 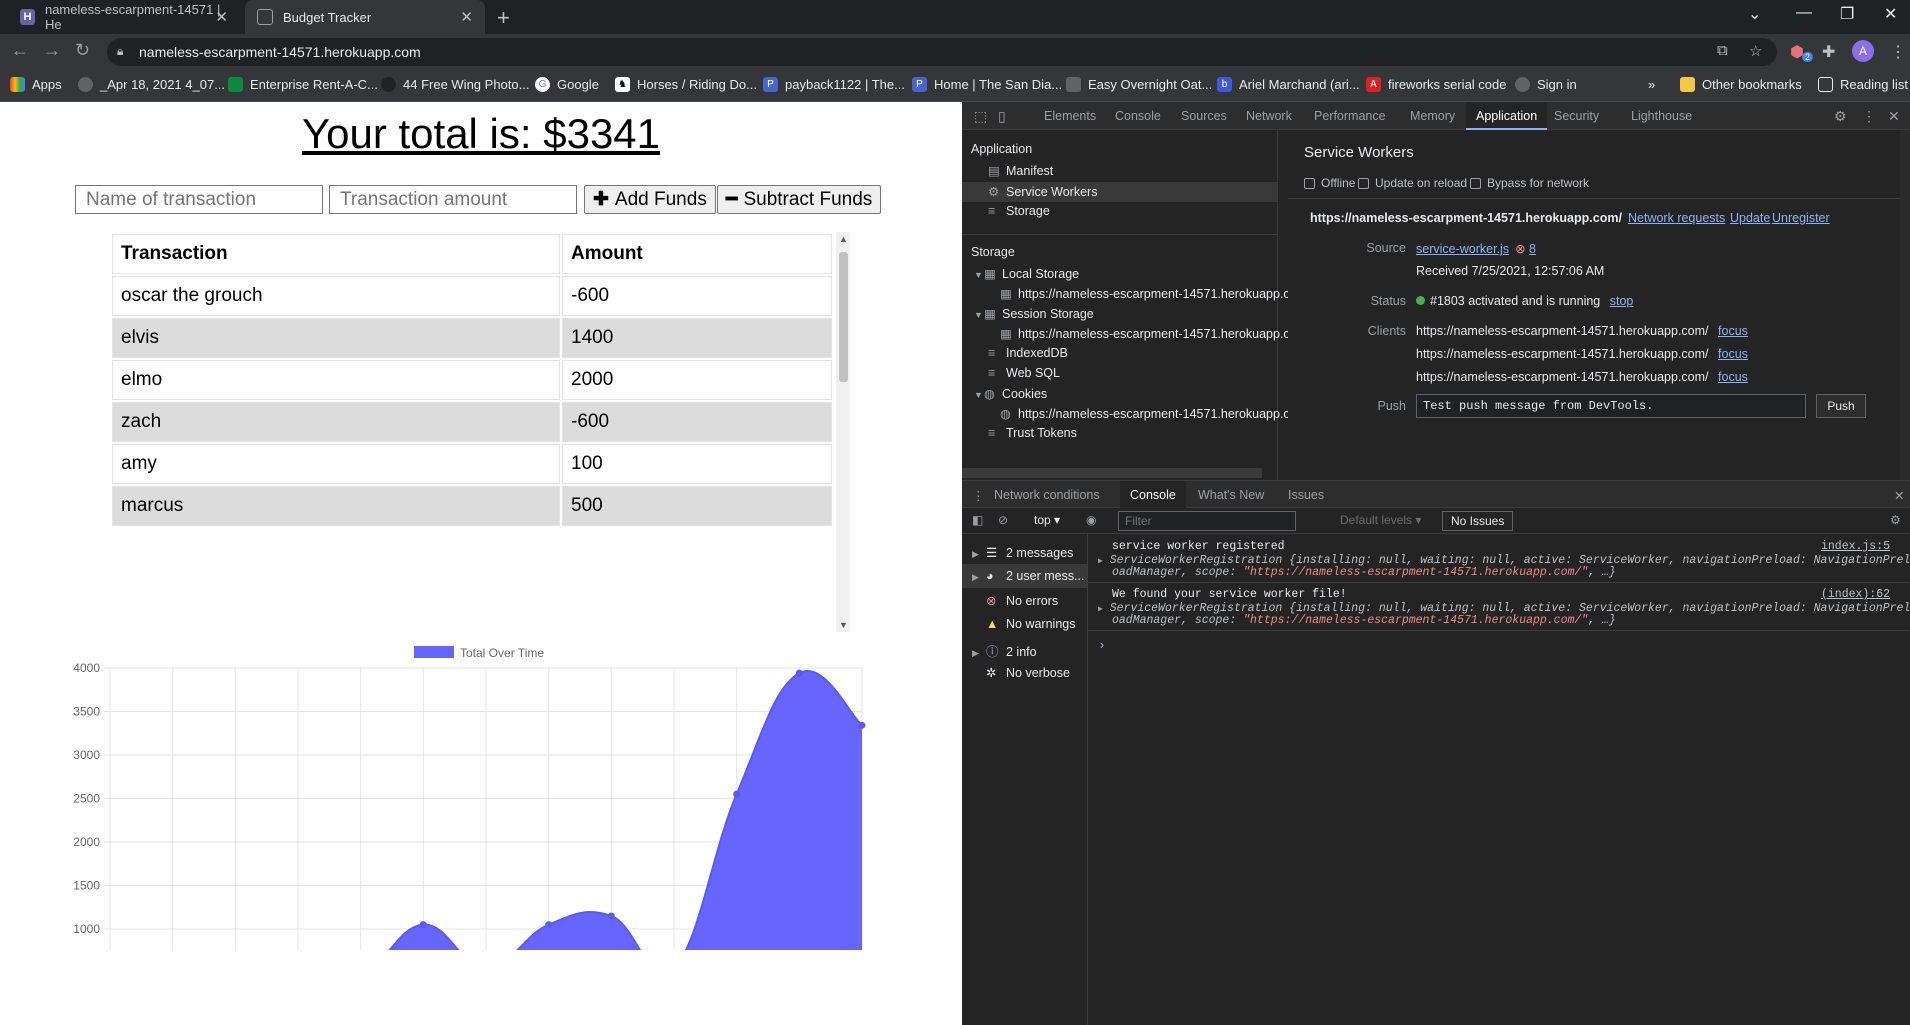 I want to click on bookmark-item: Sign in, so click(x=1546, y=84).